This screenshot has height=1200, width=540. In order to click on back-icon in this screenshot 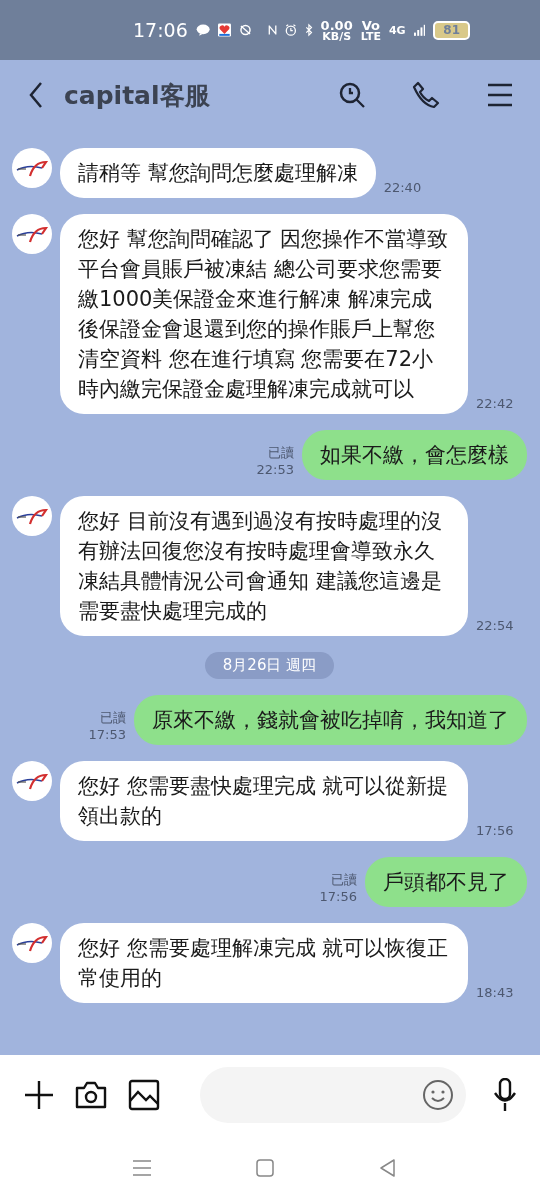, I will do `click(36, 95)`.